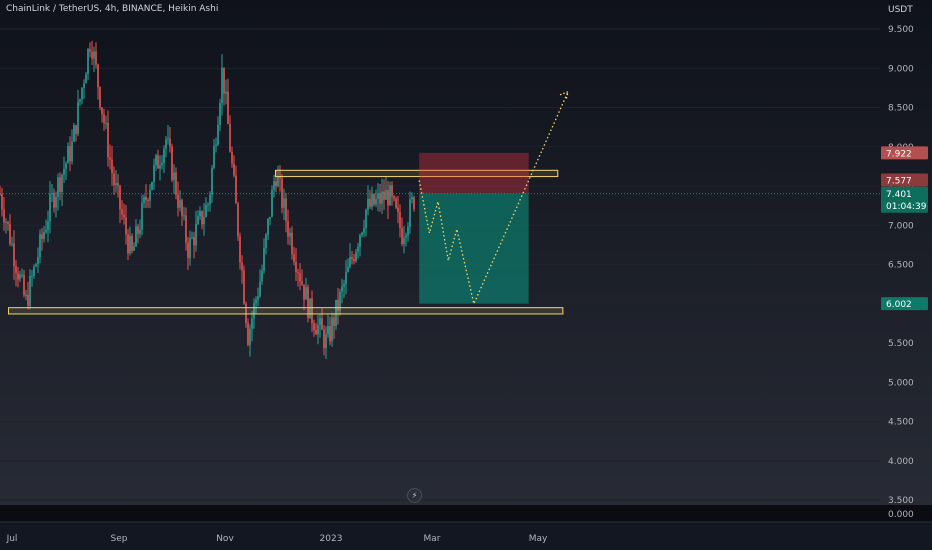  Describe the element at coordinates (414, 495) in the screenshot. I see `lightning-event-icon: ⚡` at that location.